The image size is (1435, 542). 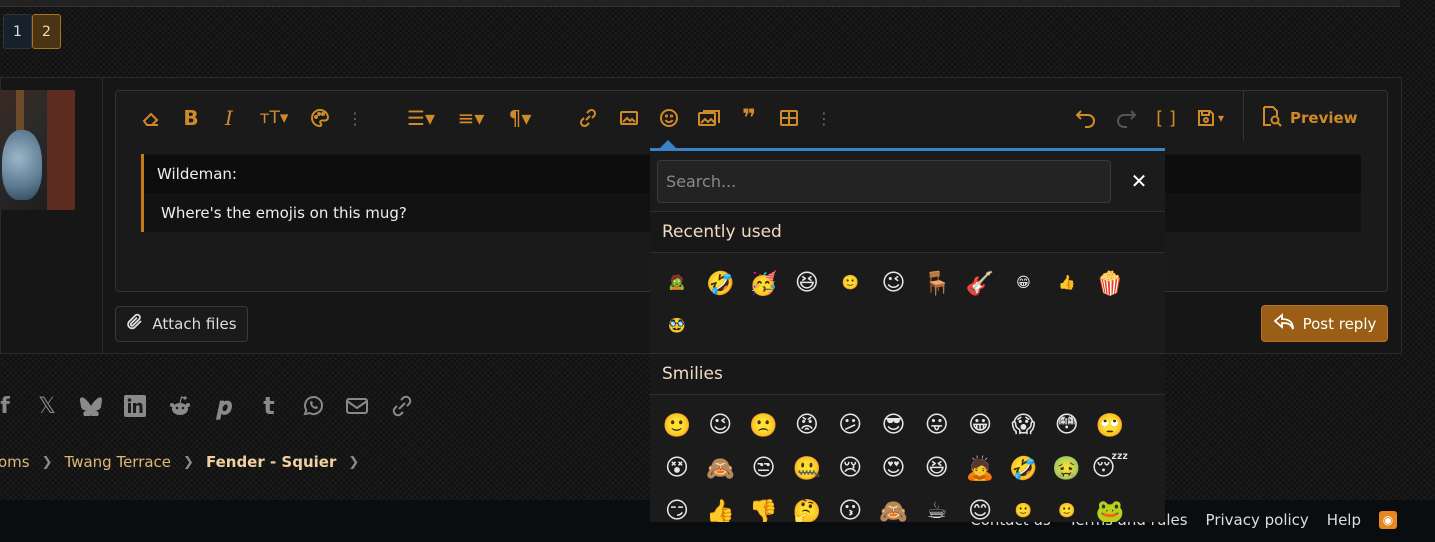 What do you see at coordinates (37, 150) in the screenshot?
I see `avatar` at bounding box center [37, 150].